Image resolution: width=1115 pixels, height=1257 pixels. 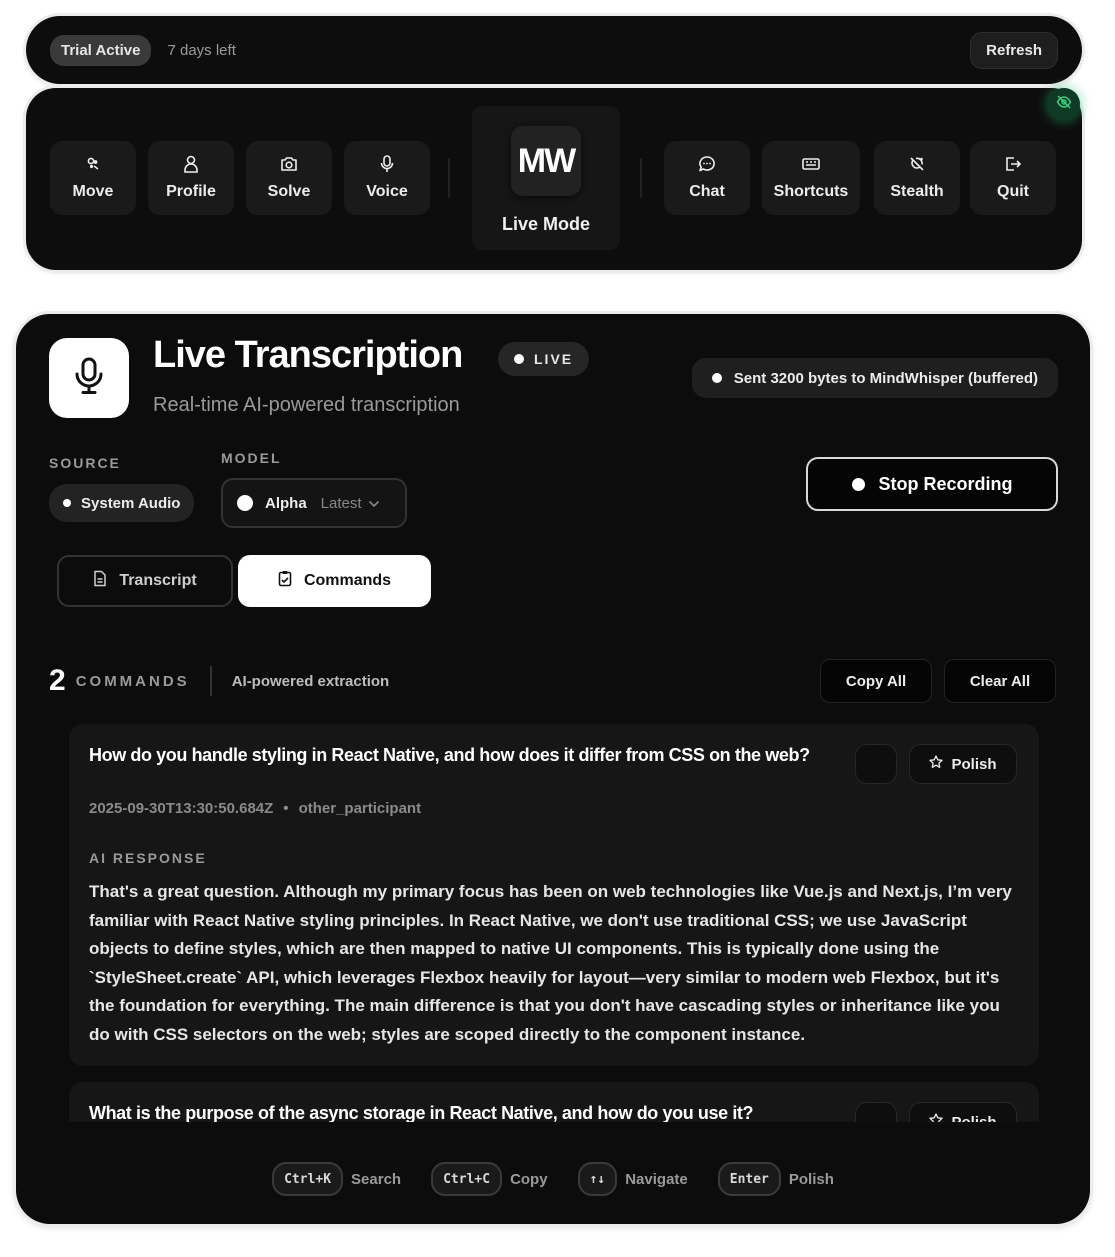 I want to click on tab-commands-label: Commands, so click(x=347, y=580).